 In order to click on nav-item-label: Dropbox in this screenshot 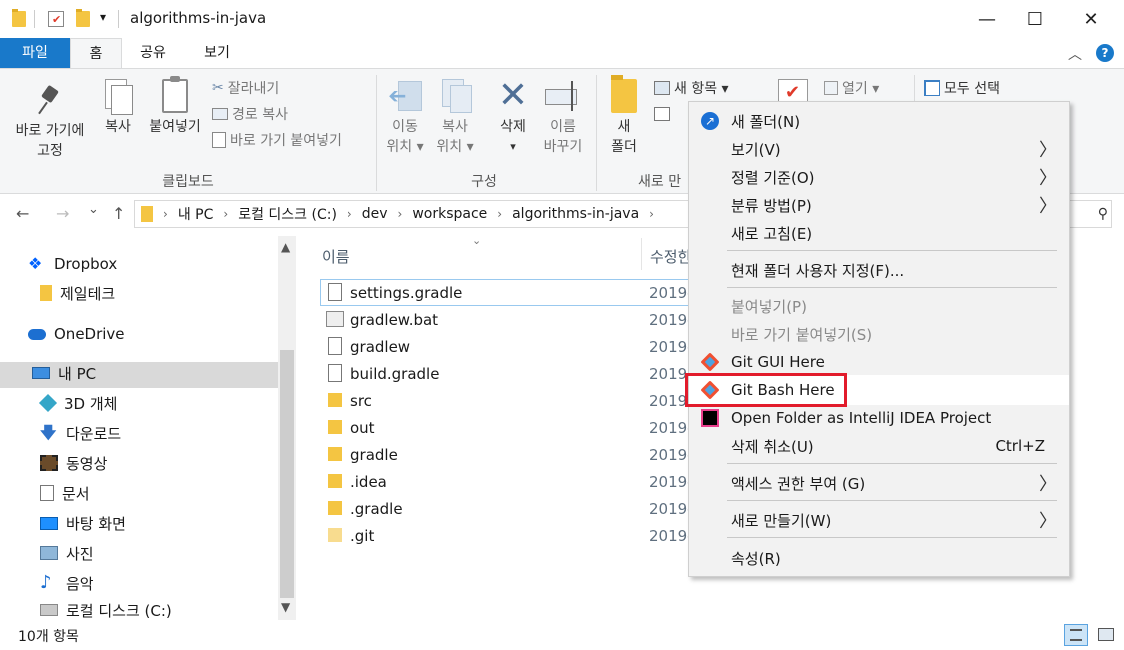, I will do `click(86, 264)`.